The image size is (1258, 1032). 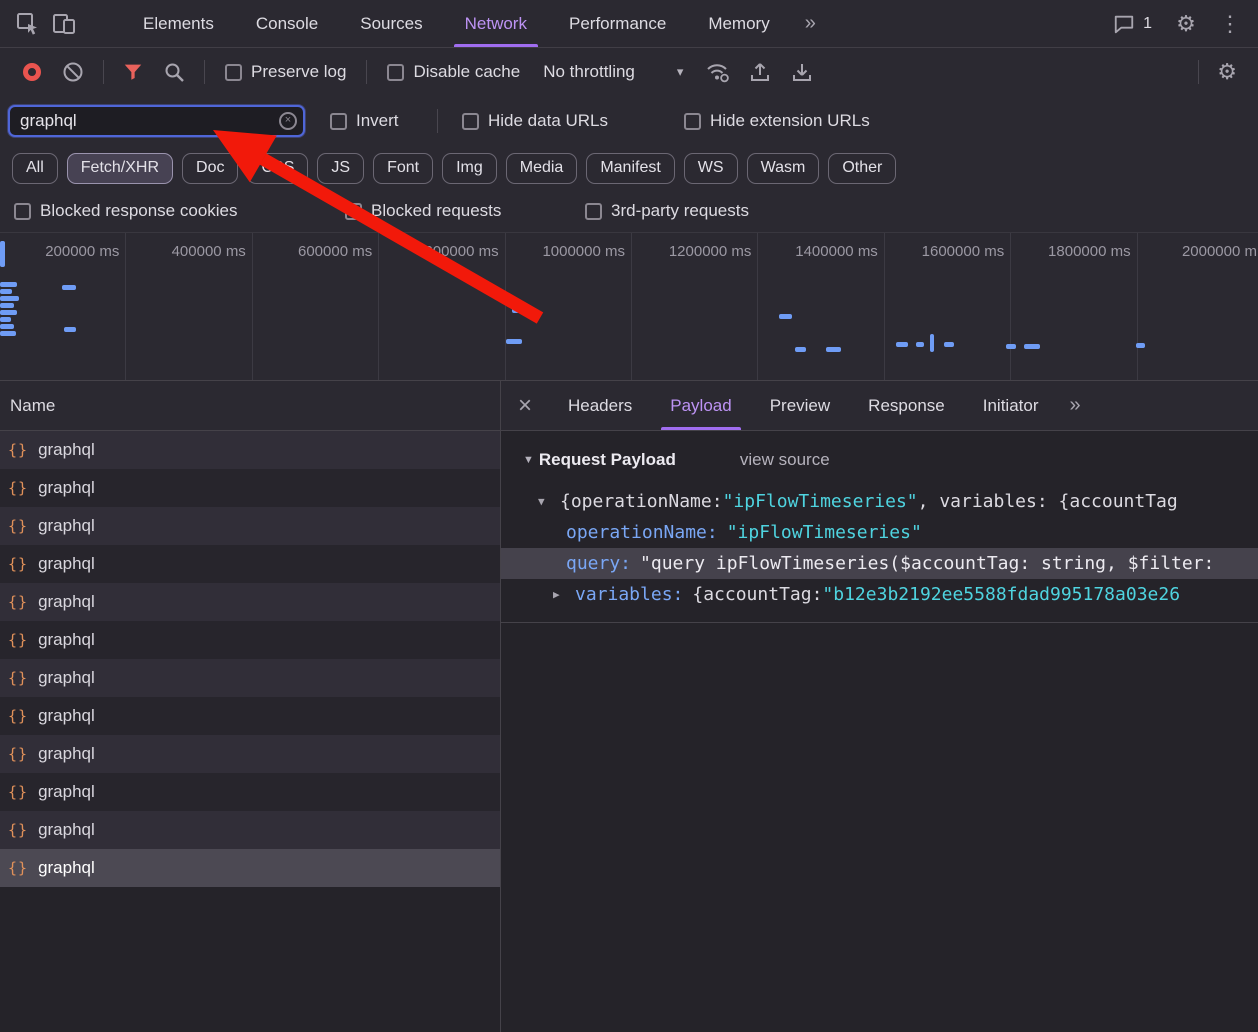 I want to click on pill-img: Img, so click(x=469, y=168).